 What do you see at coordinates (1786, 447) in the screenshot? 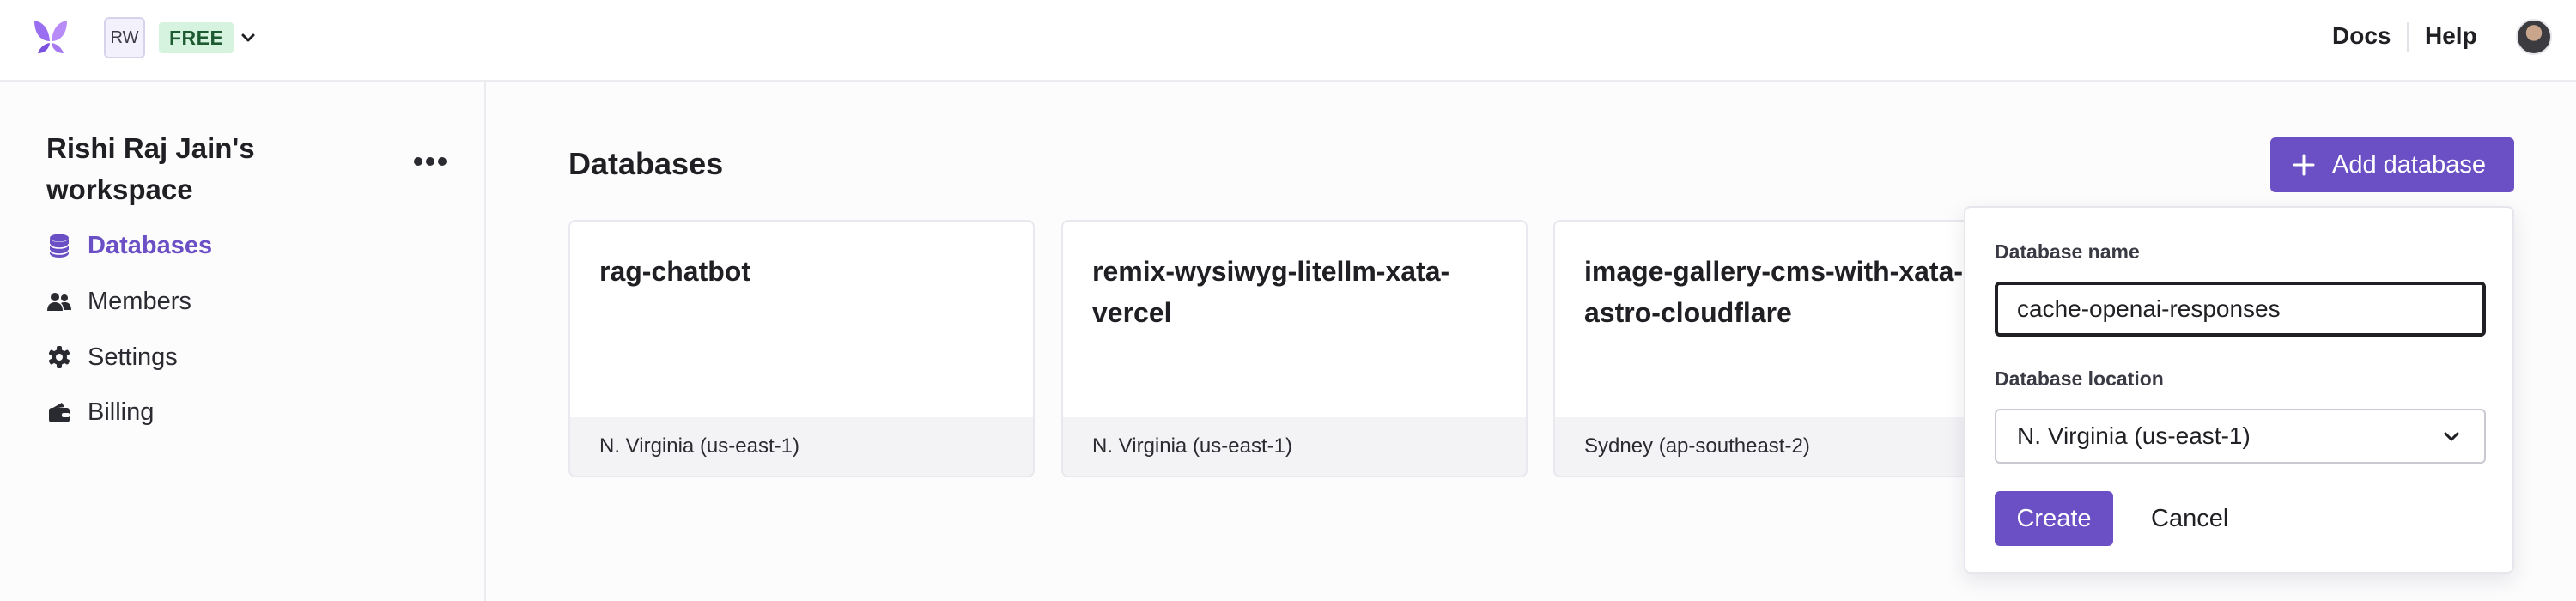
I see `database-region: Sydney (ap-southeast-2)` at bounding box center [1786, 447].